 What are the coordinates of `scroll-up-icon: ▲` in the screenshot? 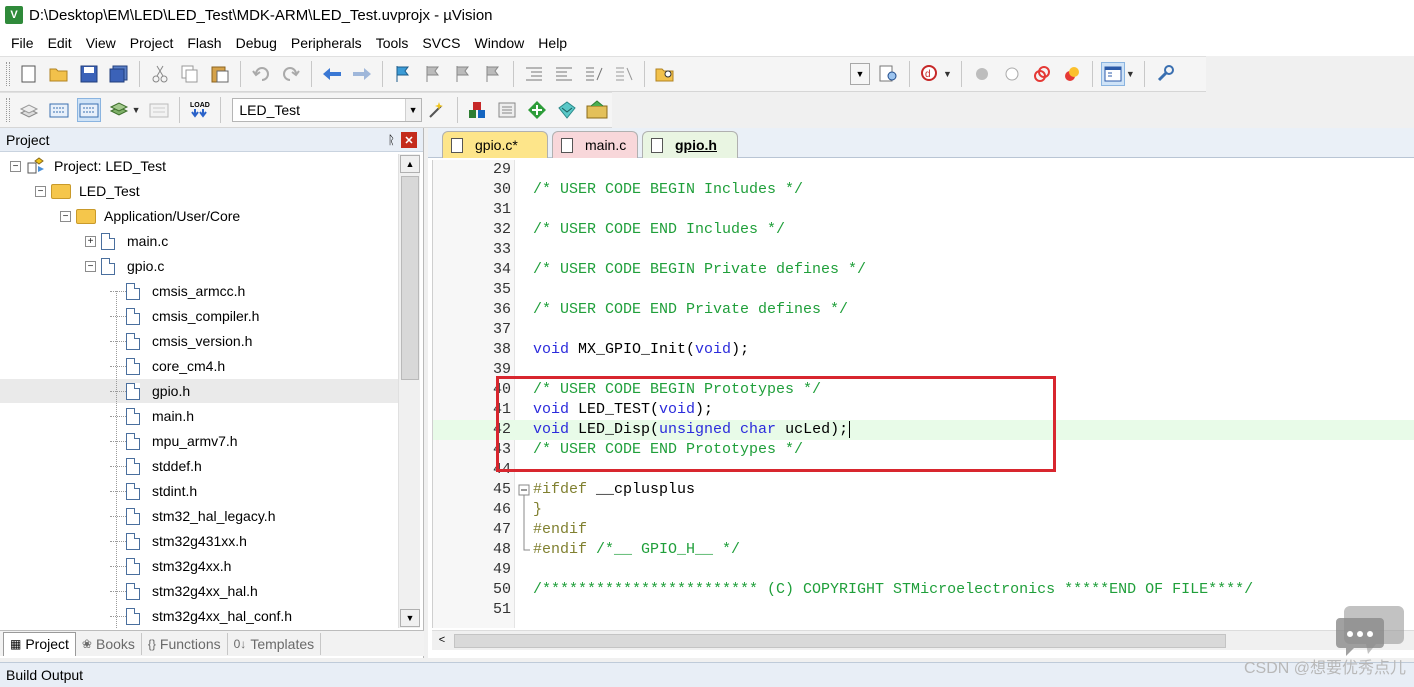 It's located at (410, 164).